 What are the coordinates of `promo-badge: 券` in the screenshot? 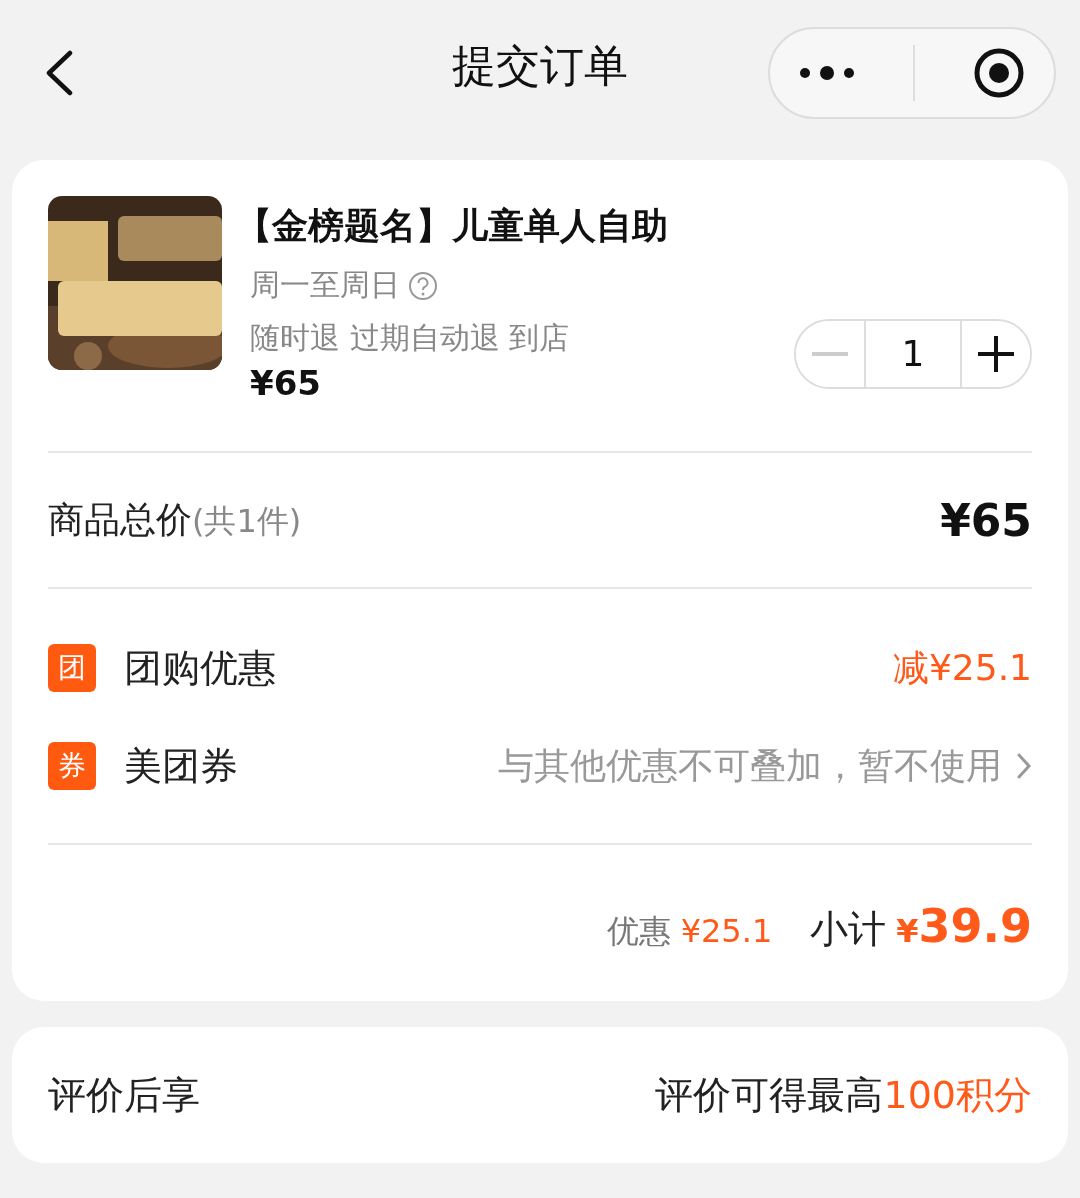 It's located at (72, 766).